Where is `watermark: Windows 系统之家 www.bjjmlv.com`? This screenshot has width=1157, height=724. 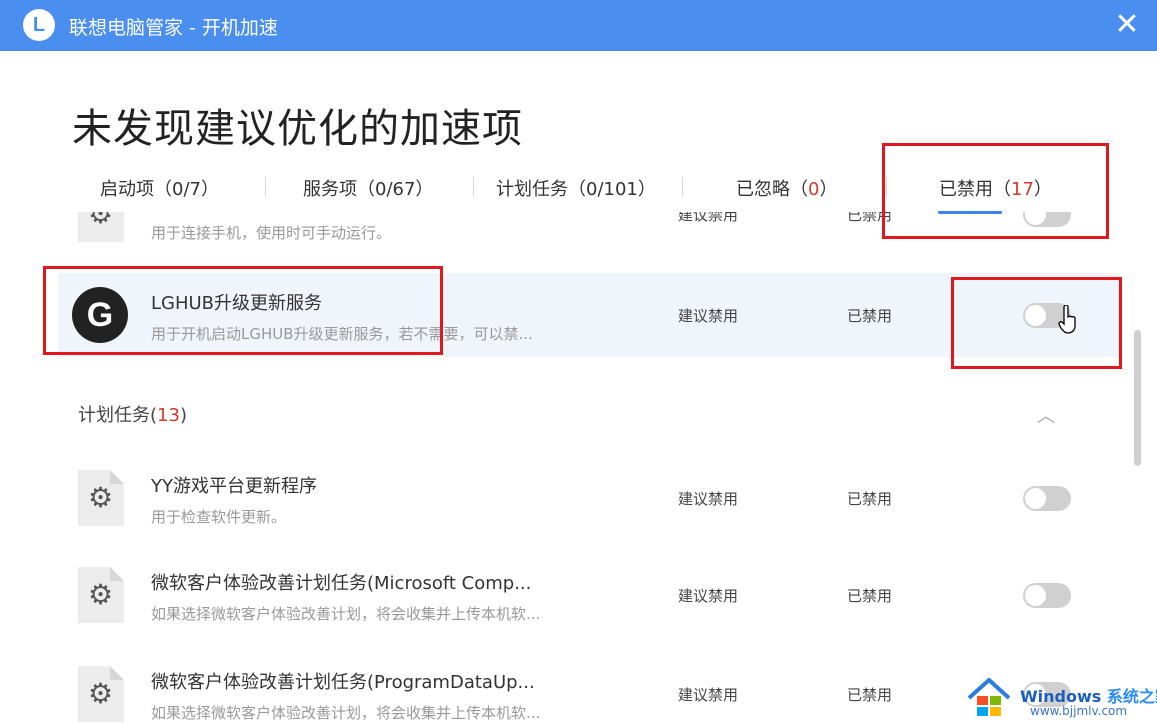 watermark: Windows 系统之家 www.bjjmlv.com is located at coordinates (1061, 697).